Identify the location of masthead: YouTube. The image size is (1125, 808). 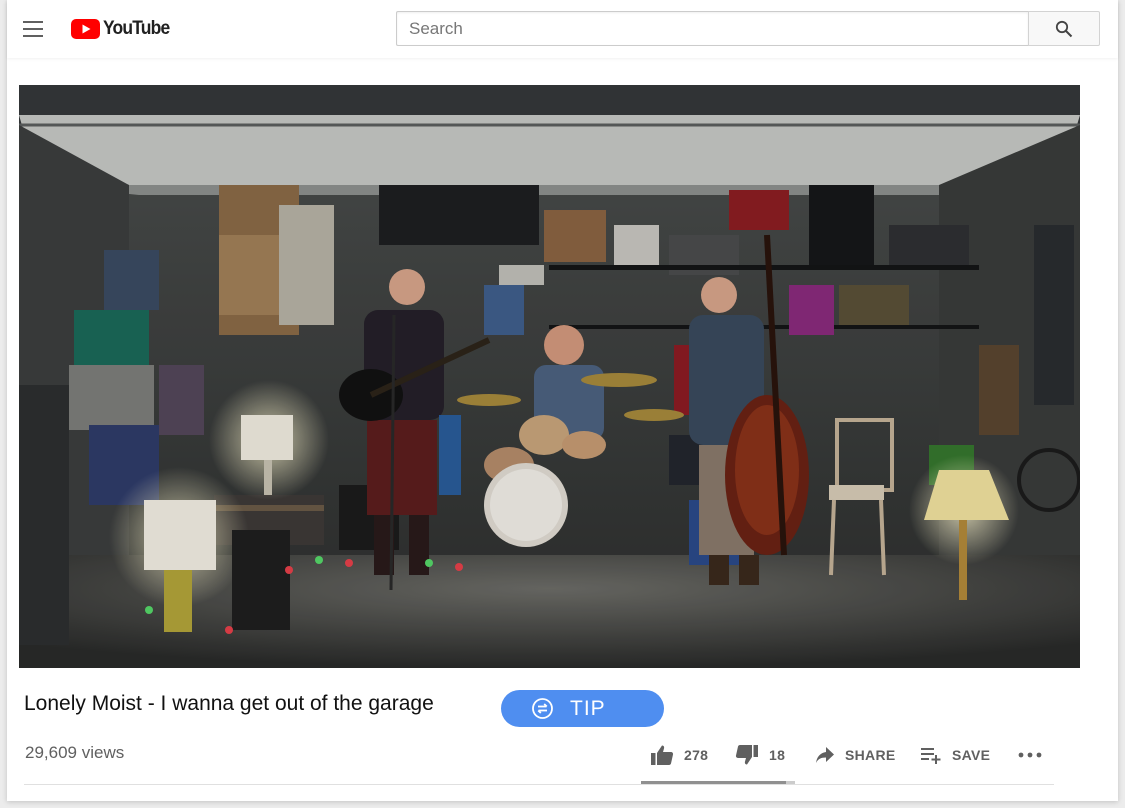
(562, 29).